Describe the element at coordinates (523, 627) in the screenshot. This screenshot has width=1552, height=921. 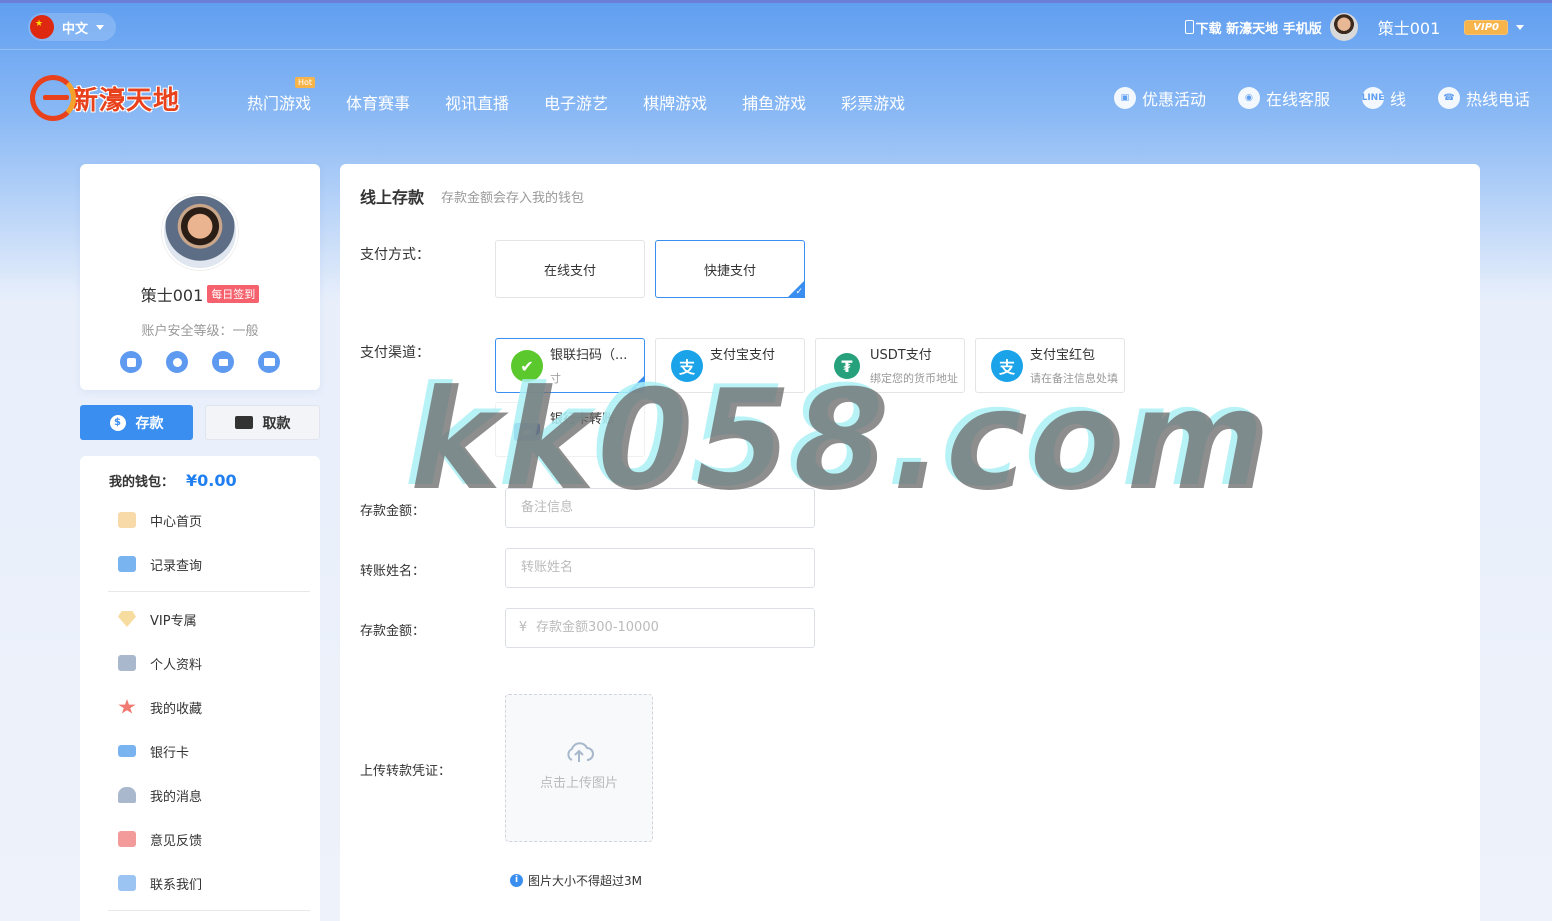
I see `currency-symbol: ¥` at that location.